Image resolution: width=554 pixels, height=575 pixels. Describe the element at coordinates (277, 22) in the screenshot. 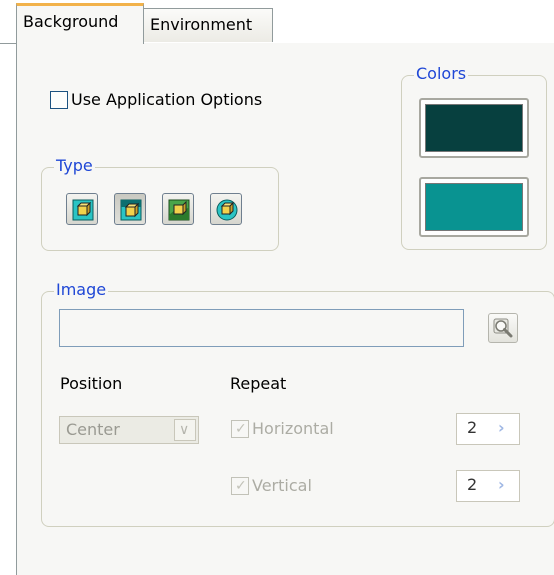

I see `tab-bar: Environment Background` at that location.